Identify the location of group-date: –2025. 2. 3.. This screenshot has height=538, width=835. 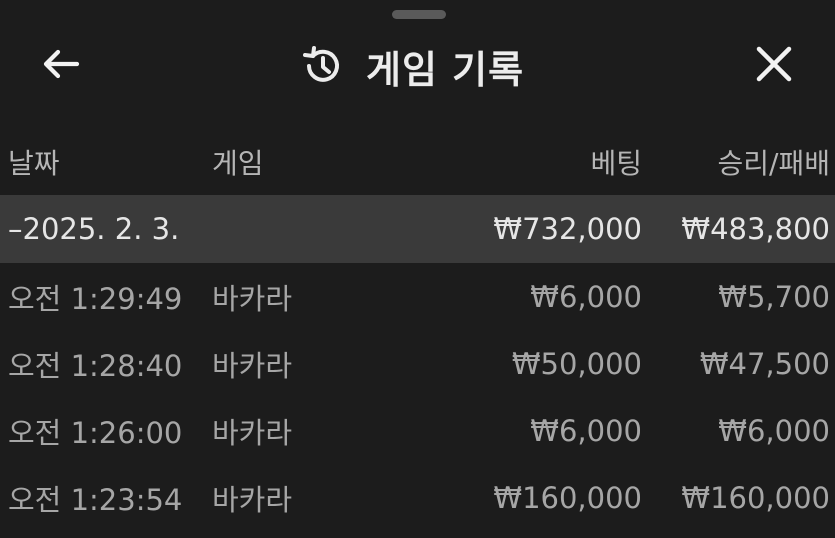
(94, 229).